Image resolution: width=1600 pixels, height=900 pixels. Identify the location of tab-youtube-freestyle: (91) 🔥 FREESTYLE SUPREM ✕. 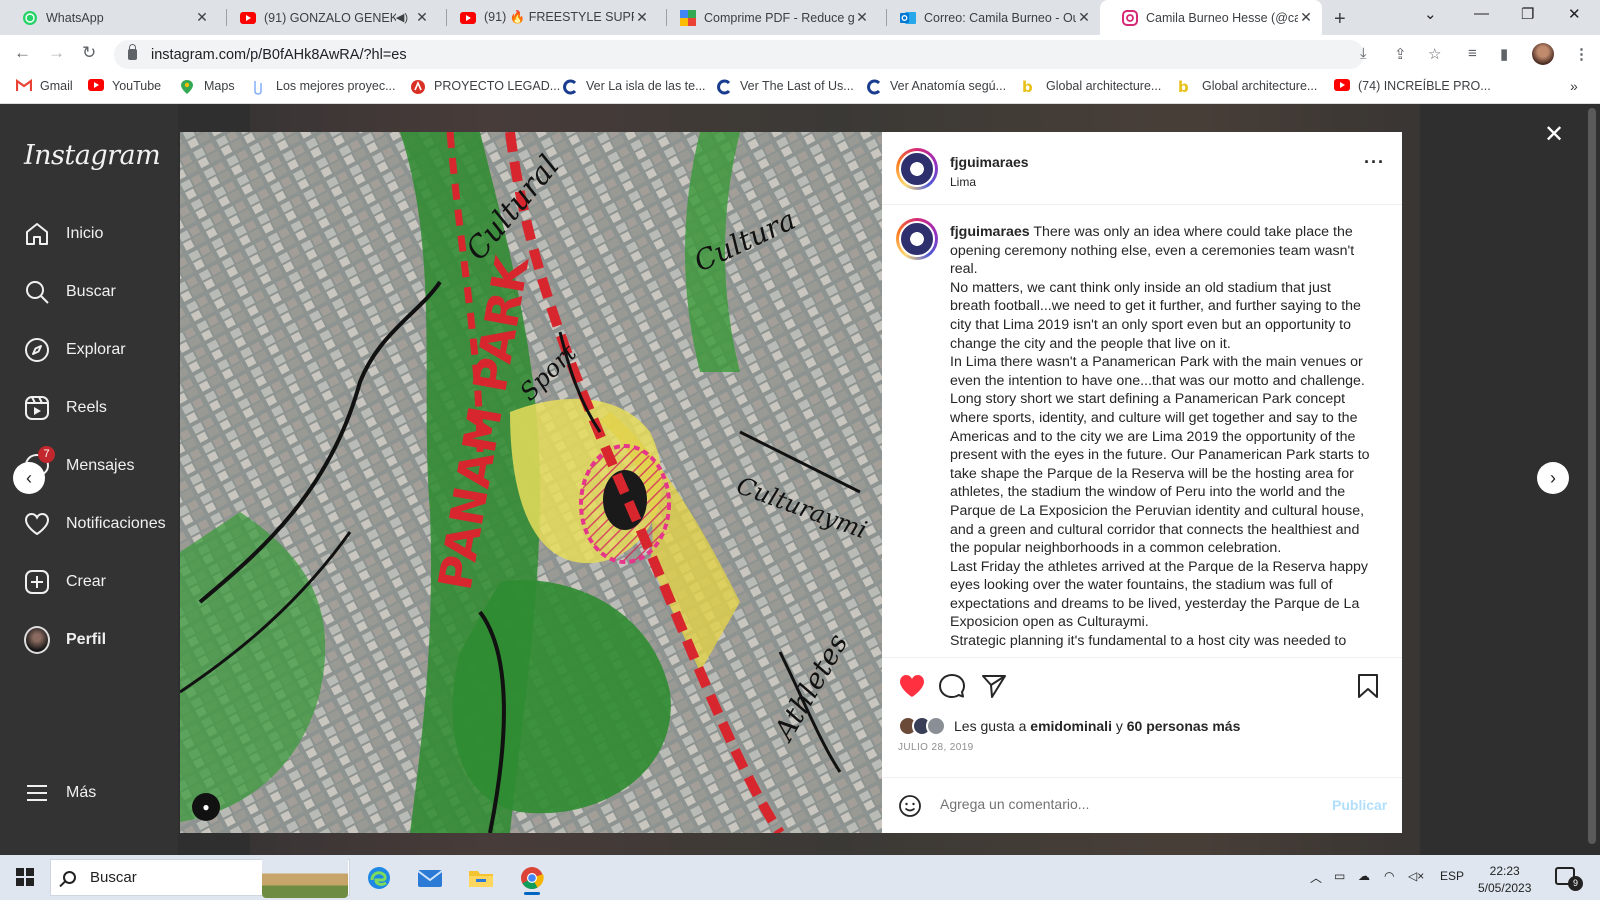
(548, 17).